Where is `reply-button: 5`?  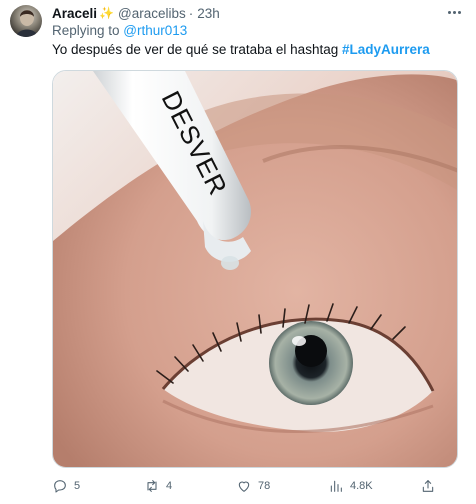
reply-button: 5 is located at coordinates (66, 486).